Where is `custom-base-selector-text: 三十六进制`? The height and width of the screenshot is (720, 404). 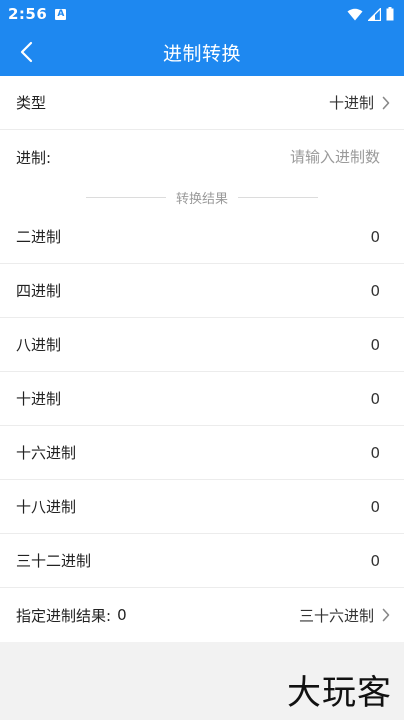
custom-base-selector-text: 三十六进制 is located at coordinates (336, 615).